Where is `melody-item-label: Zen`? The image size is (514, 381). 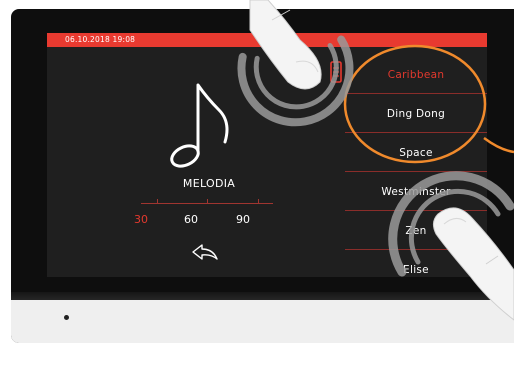 melody-item-label: Zen is located at coordinates (416, 230).